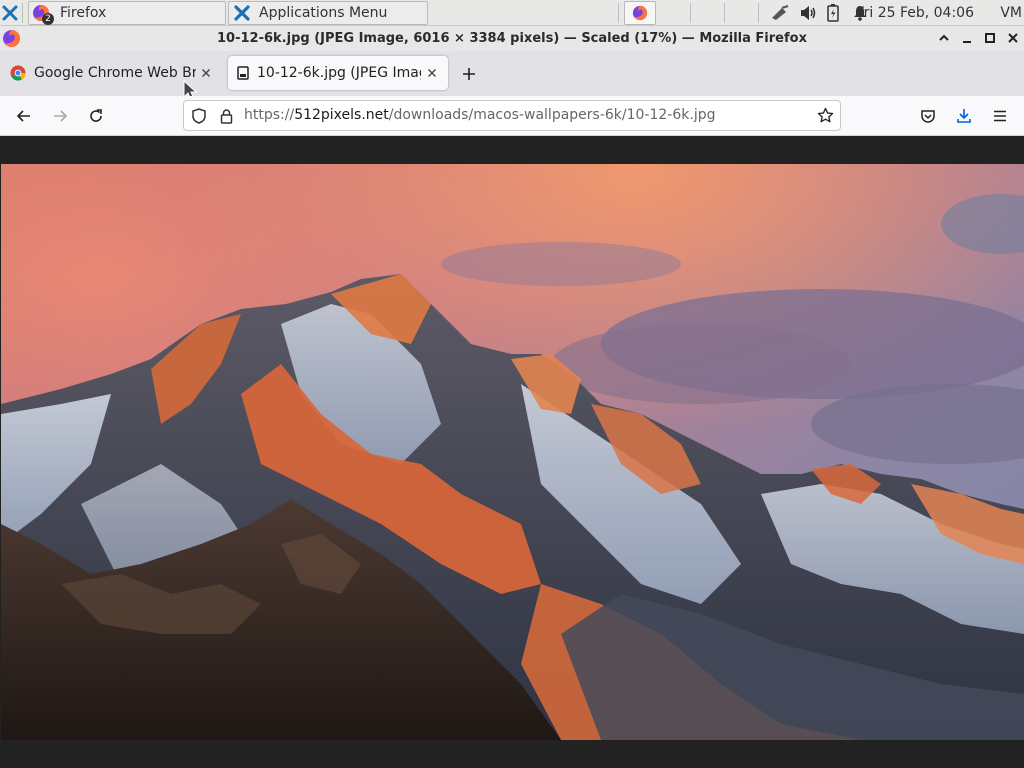  Describe the element at coordinates (967, 42) in the screenshot. I see `minimize-icon` at that location.